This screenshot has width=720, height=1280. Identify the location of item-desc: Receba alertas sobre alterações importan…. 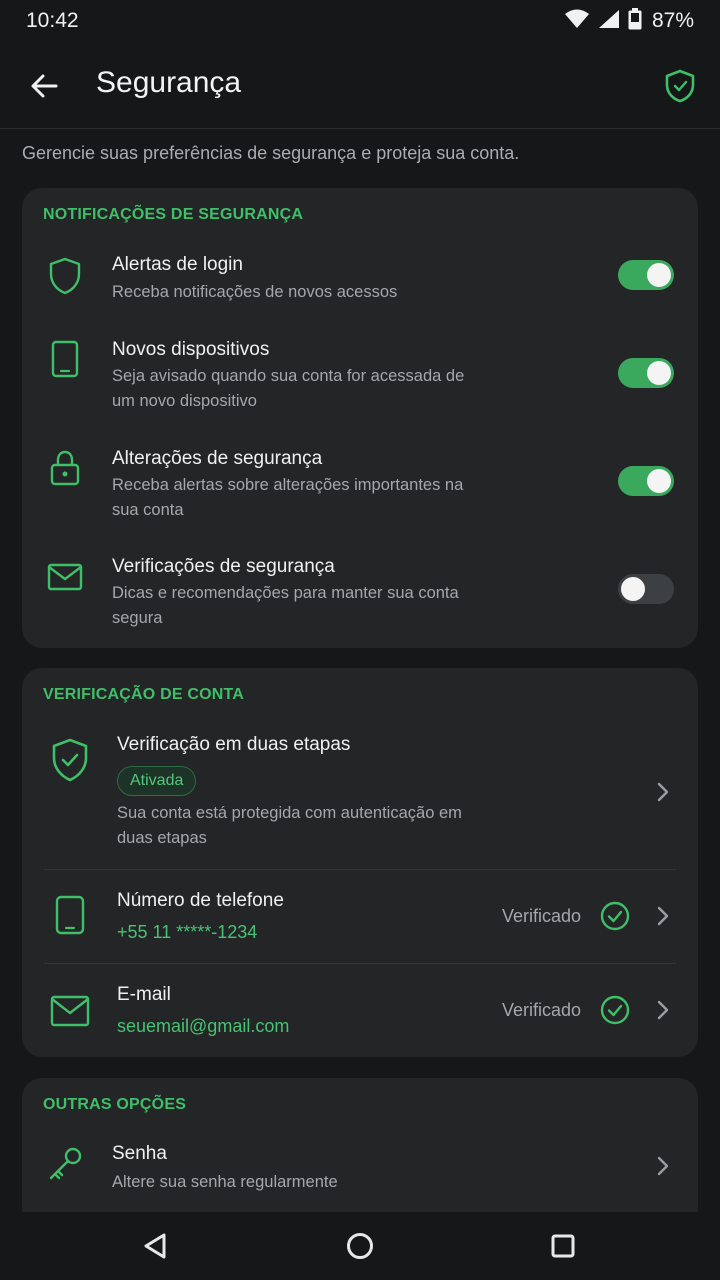
(288, 497).